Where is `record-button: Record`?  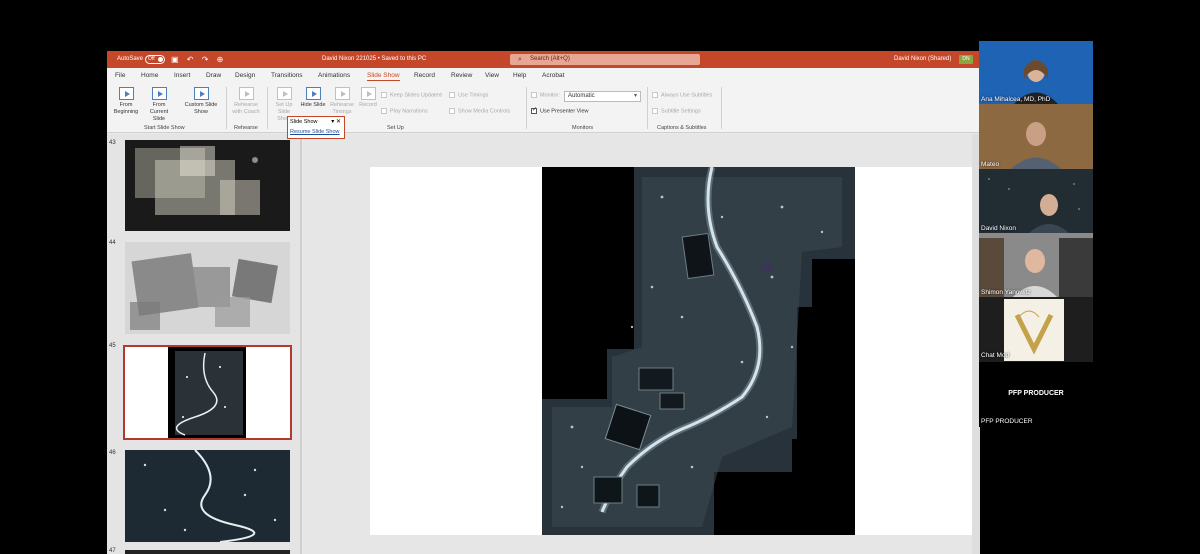 record-button: Record is located at coordinates (368, 98).